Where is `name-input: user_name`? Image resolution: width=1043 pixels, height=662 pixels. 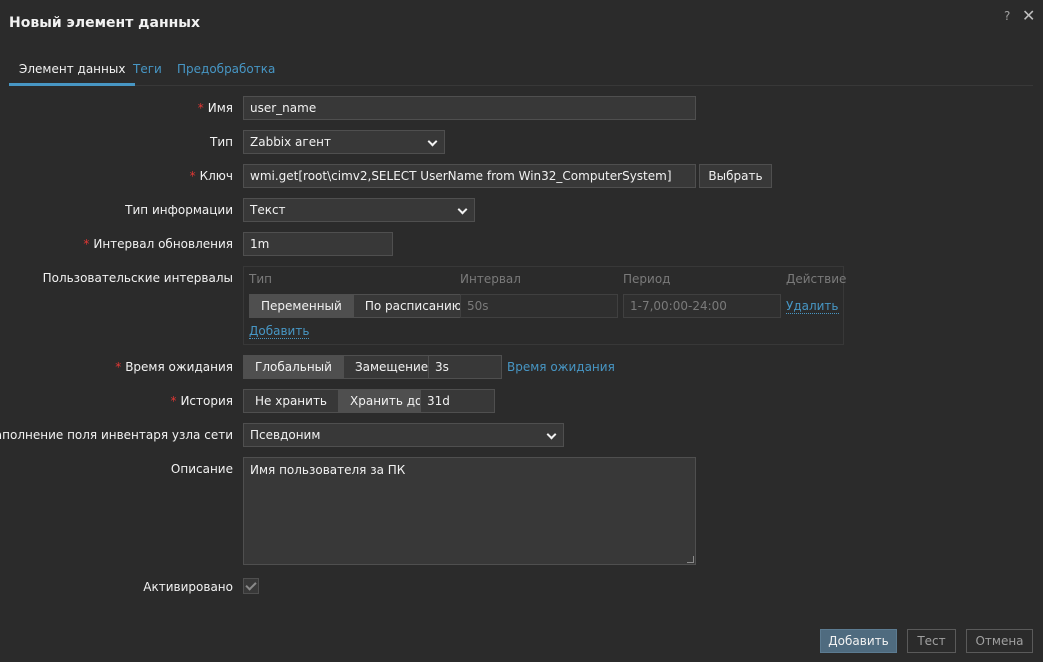 name-input: user_name is located at coordinates (469, 108).